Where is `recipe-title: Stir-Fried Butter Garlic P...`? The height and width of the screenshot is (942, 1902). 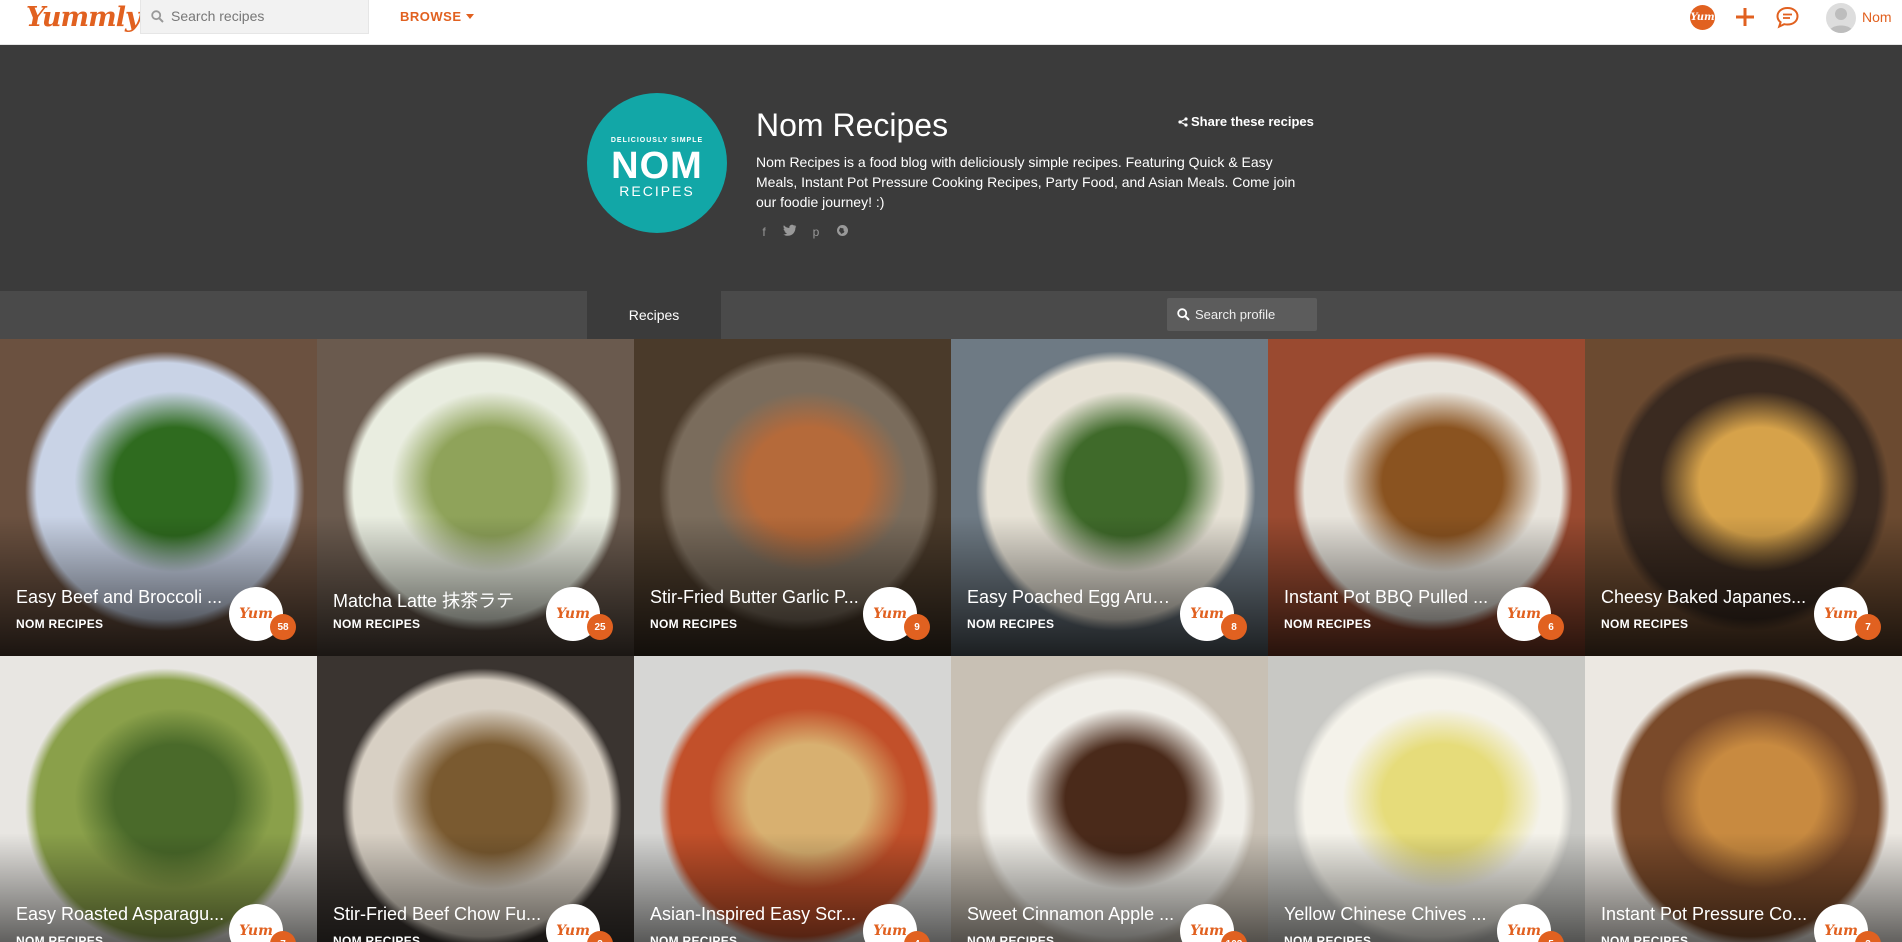
recipe-title: Stir-Fried Butter Garlic P... is located at coordinates (755, 597).